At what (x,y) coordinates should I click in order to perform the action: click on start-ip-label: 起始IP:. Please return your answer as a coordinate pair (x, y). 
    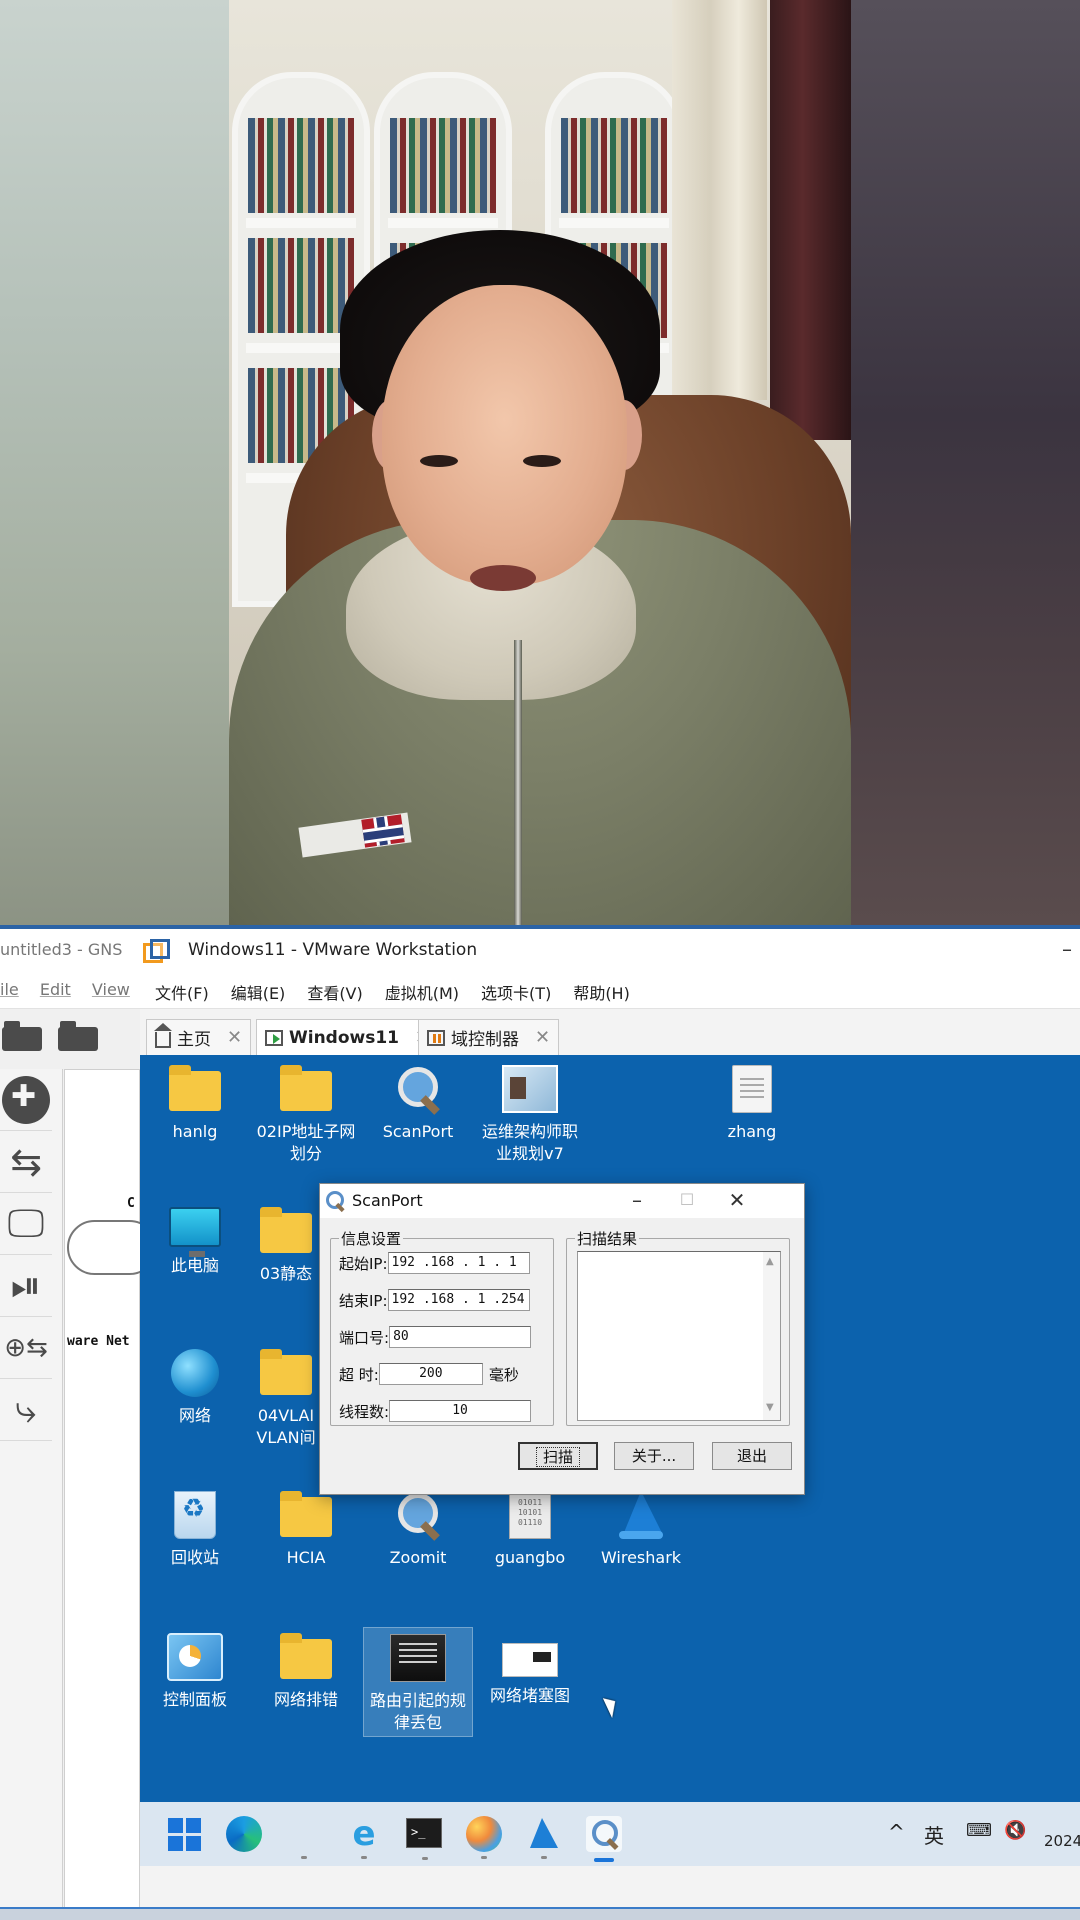
    Looking at the image, I should click on (363, 1263).